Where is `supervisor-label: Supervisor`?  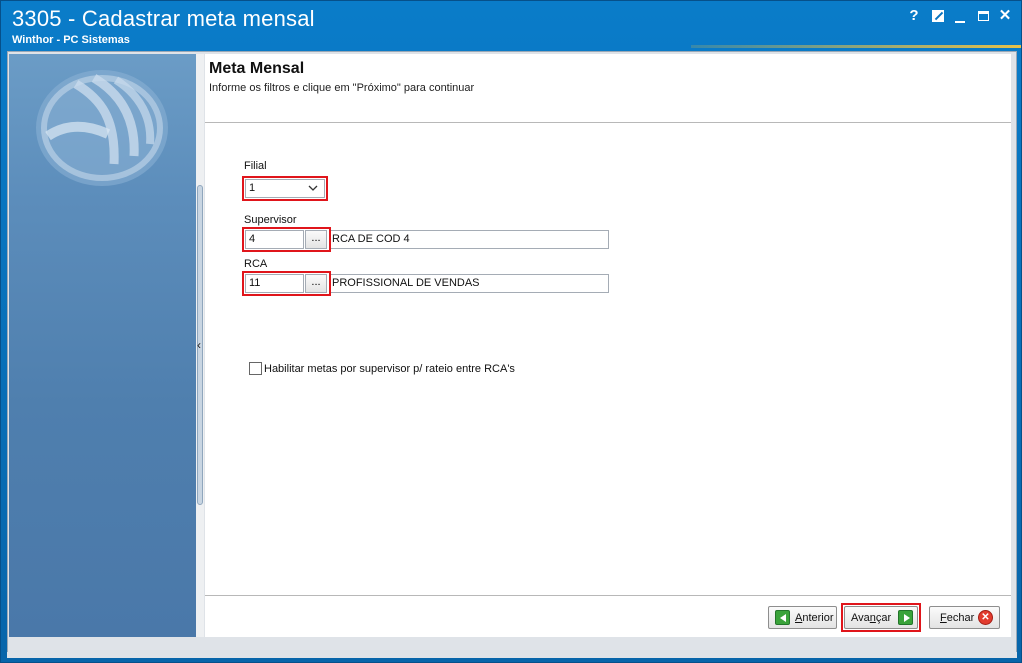
supervisor-label: Supervisor is located at coordinates (270, 220).